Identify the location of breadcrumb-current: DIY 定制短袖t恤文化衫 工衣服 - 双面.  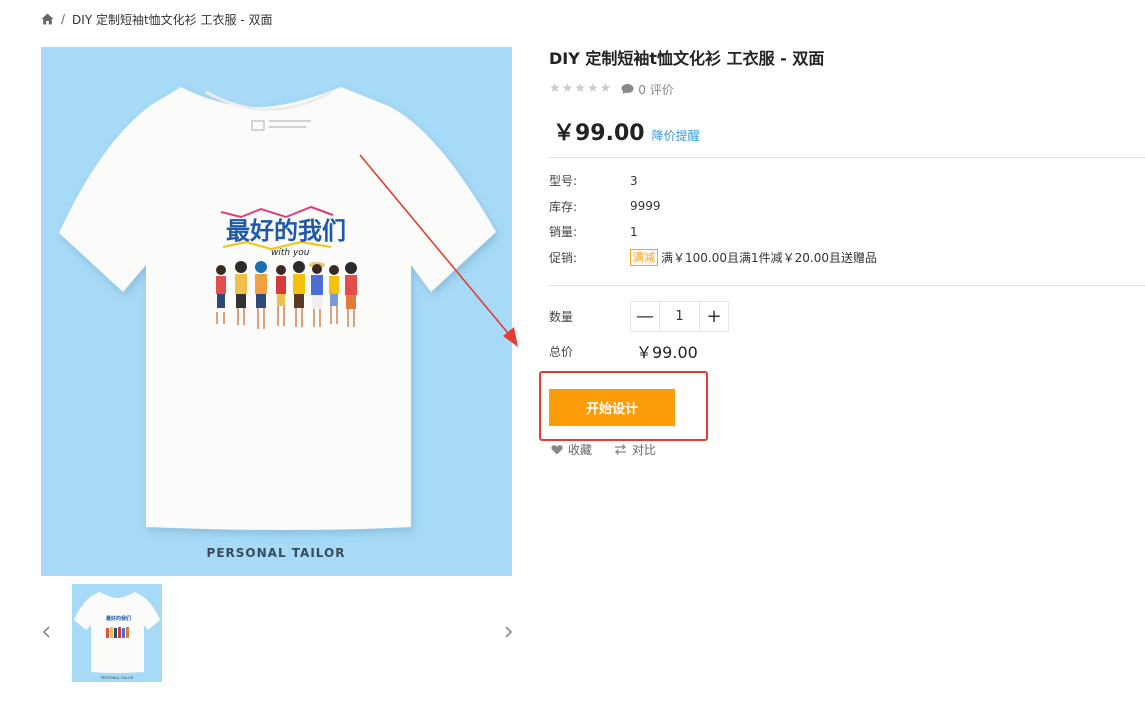
(172, 19).